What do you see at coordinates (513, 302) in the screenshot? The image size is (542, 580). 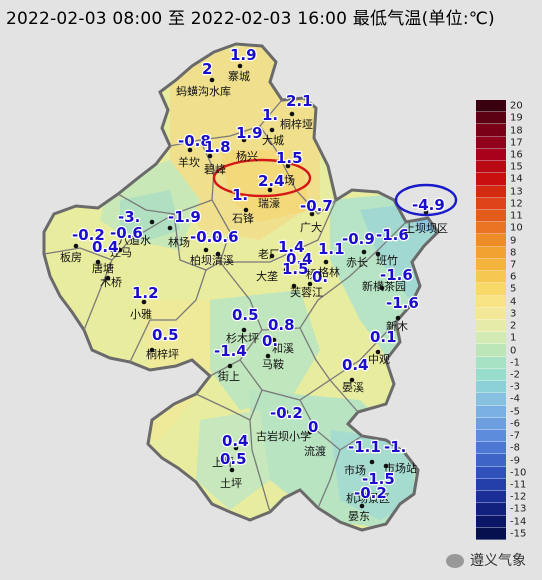 I see `legend-label: 4` at bounding box center [513, 302].